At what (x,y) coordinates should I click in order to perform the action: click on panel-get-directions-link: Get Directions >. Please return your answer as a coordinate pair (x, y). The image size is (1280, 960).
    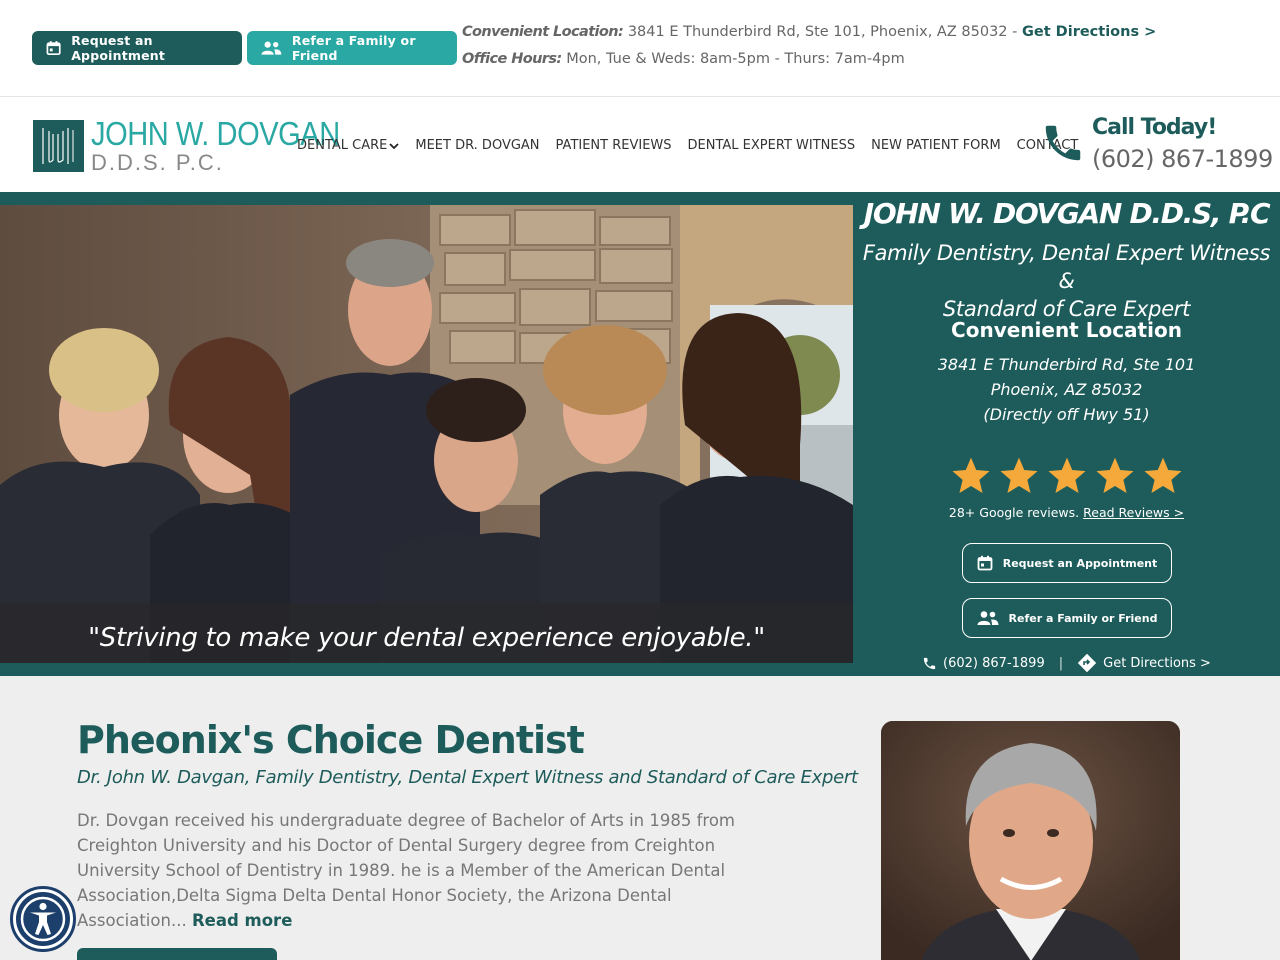
    Looking at the image, I should click on (1157, 663).